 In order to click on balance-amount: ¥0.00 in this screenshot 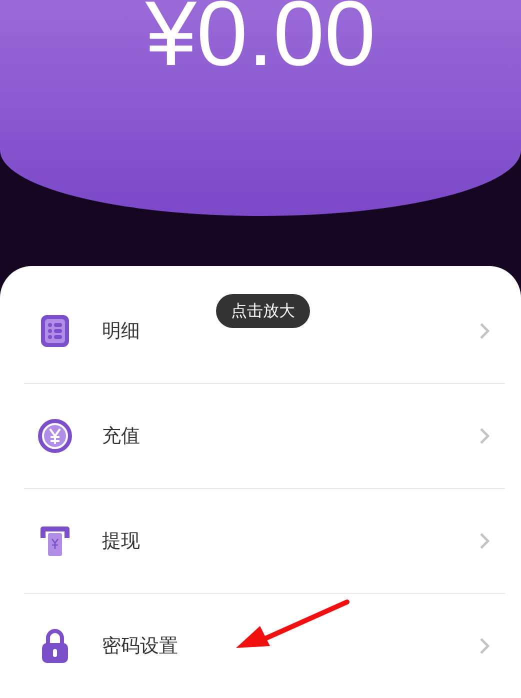, I will do `click(260, 40)`.